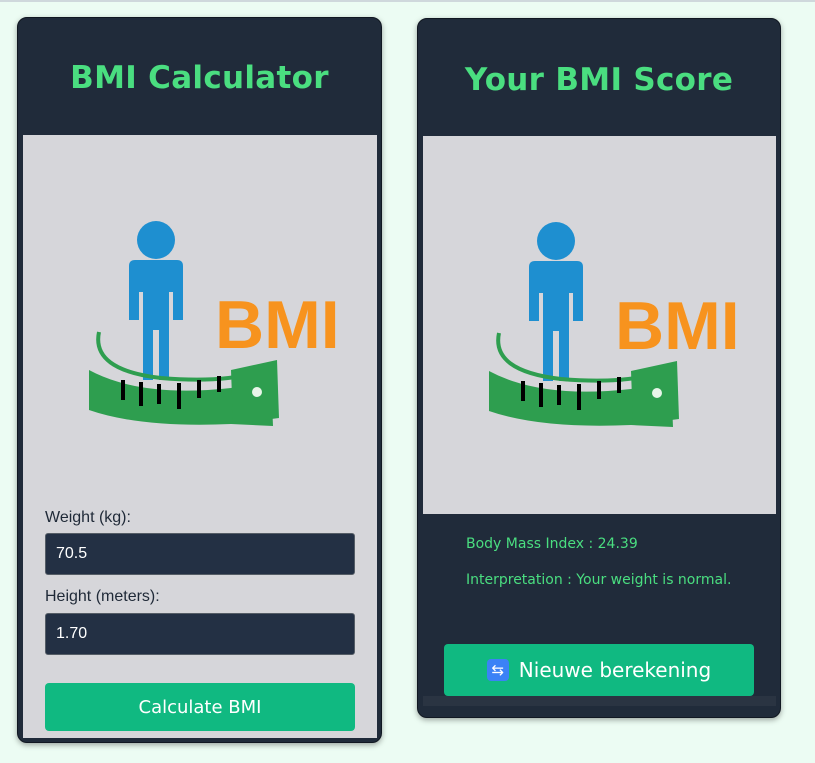 The width and height of the screenshot is (815, 763). Describe the element at coordinates (497, 670) in the screenshot. I see `repeat-icon: ⇆` at that location.